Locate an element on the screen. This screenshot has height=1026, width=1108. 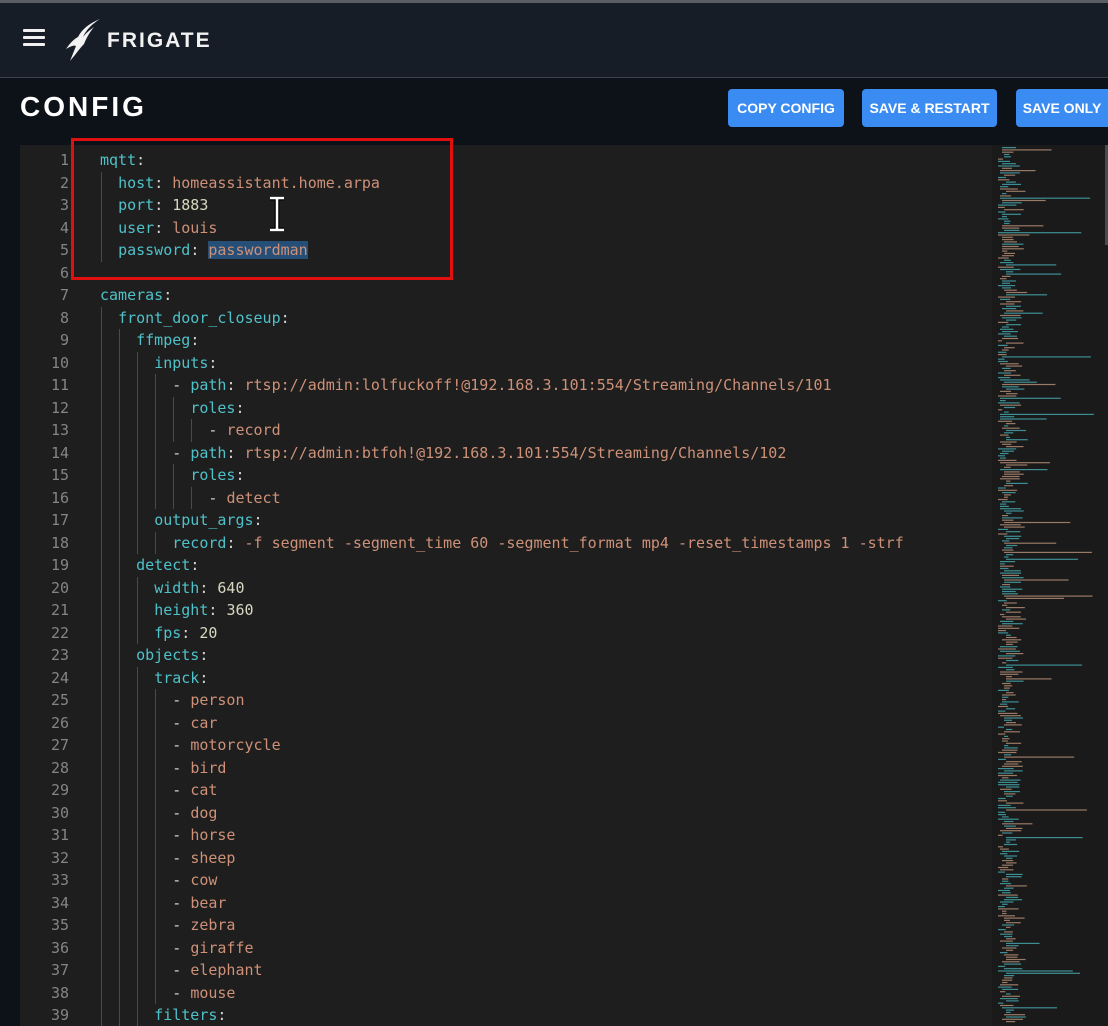
code-line: 29 - cat is located at coordinates (504, 790).